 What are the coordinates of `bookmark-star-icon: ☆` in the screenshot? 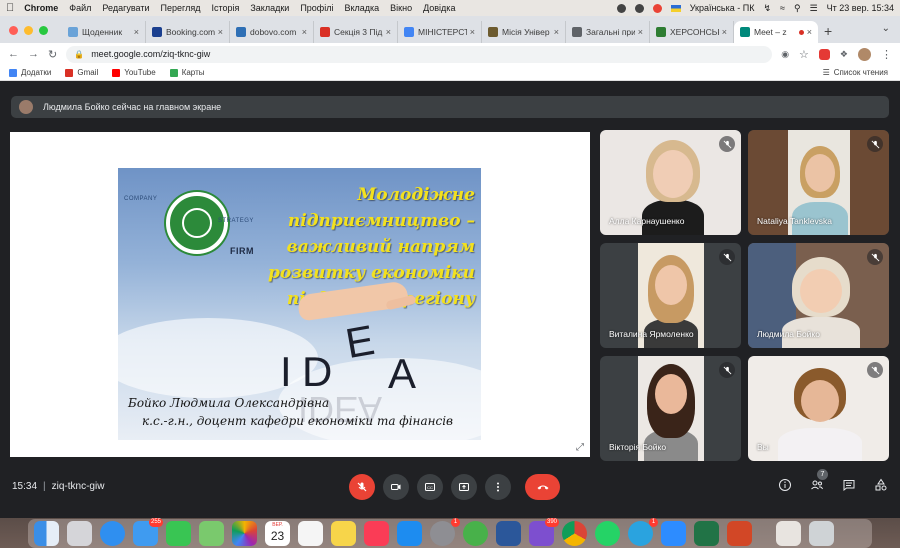 It's located at (804, 54).